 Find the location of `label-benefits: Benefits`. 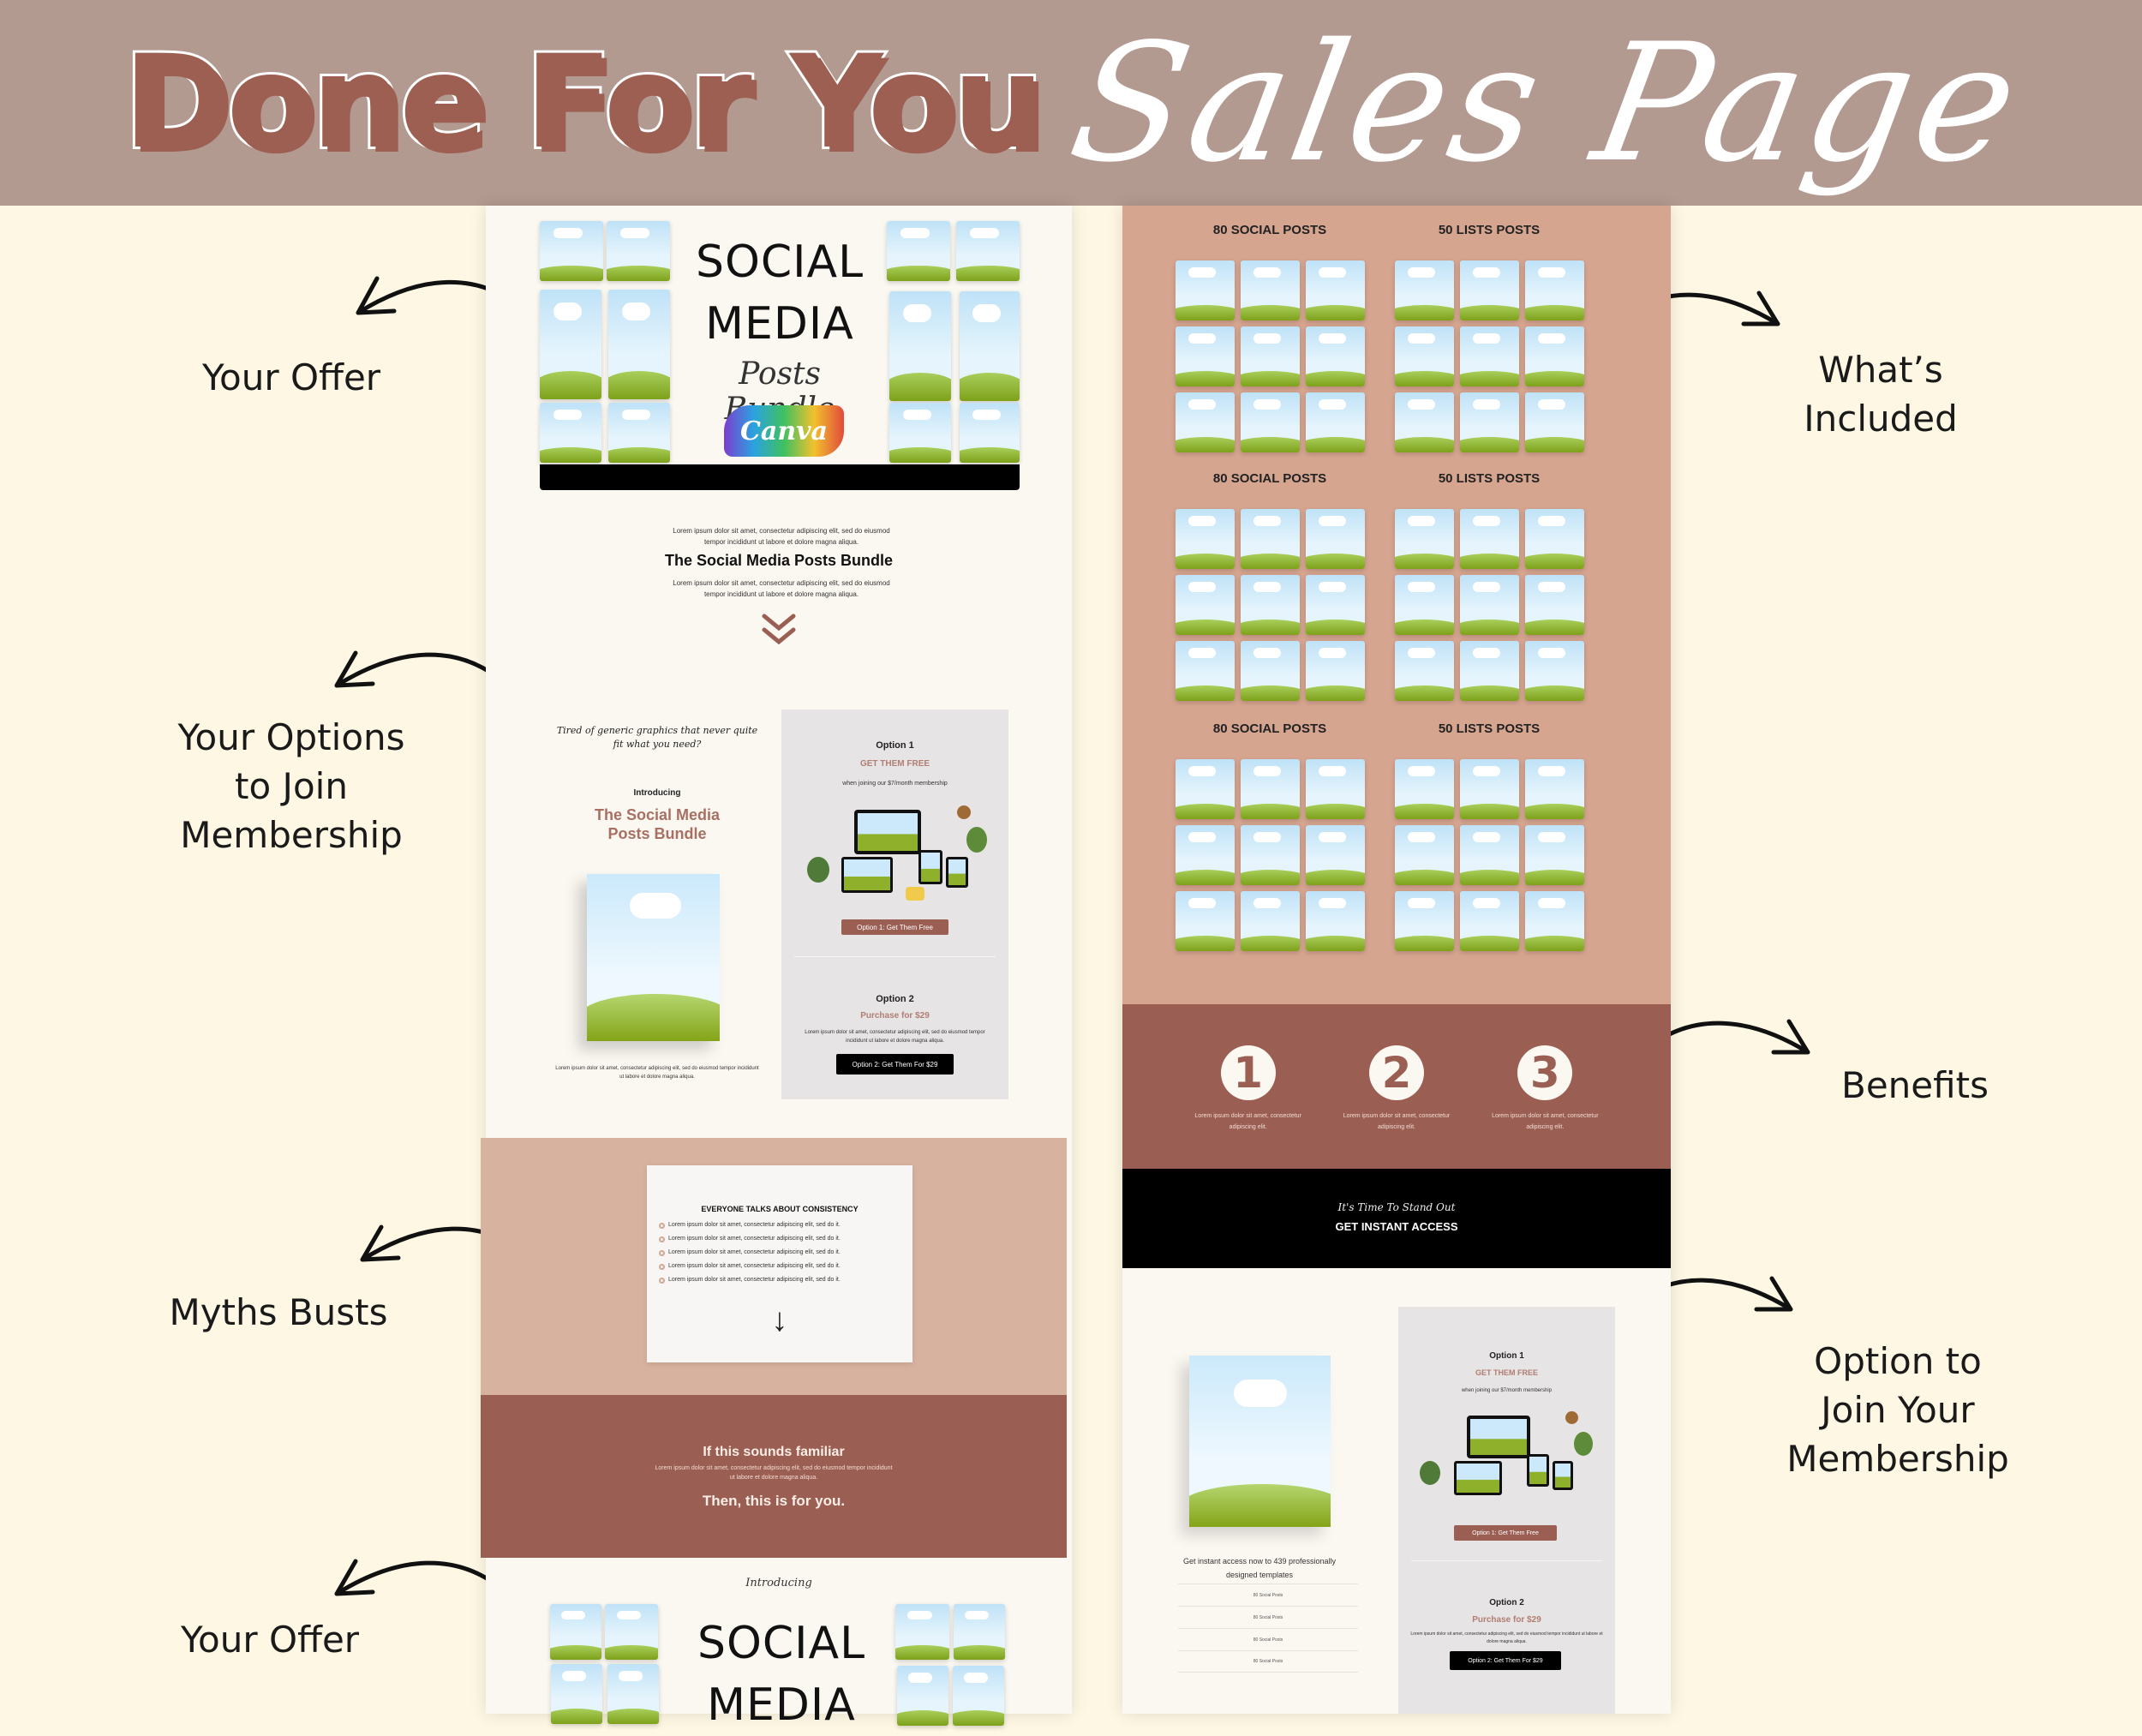

label-benefits: Benefits is located at coordinates (1915, 1085).